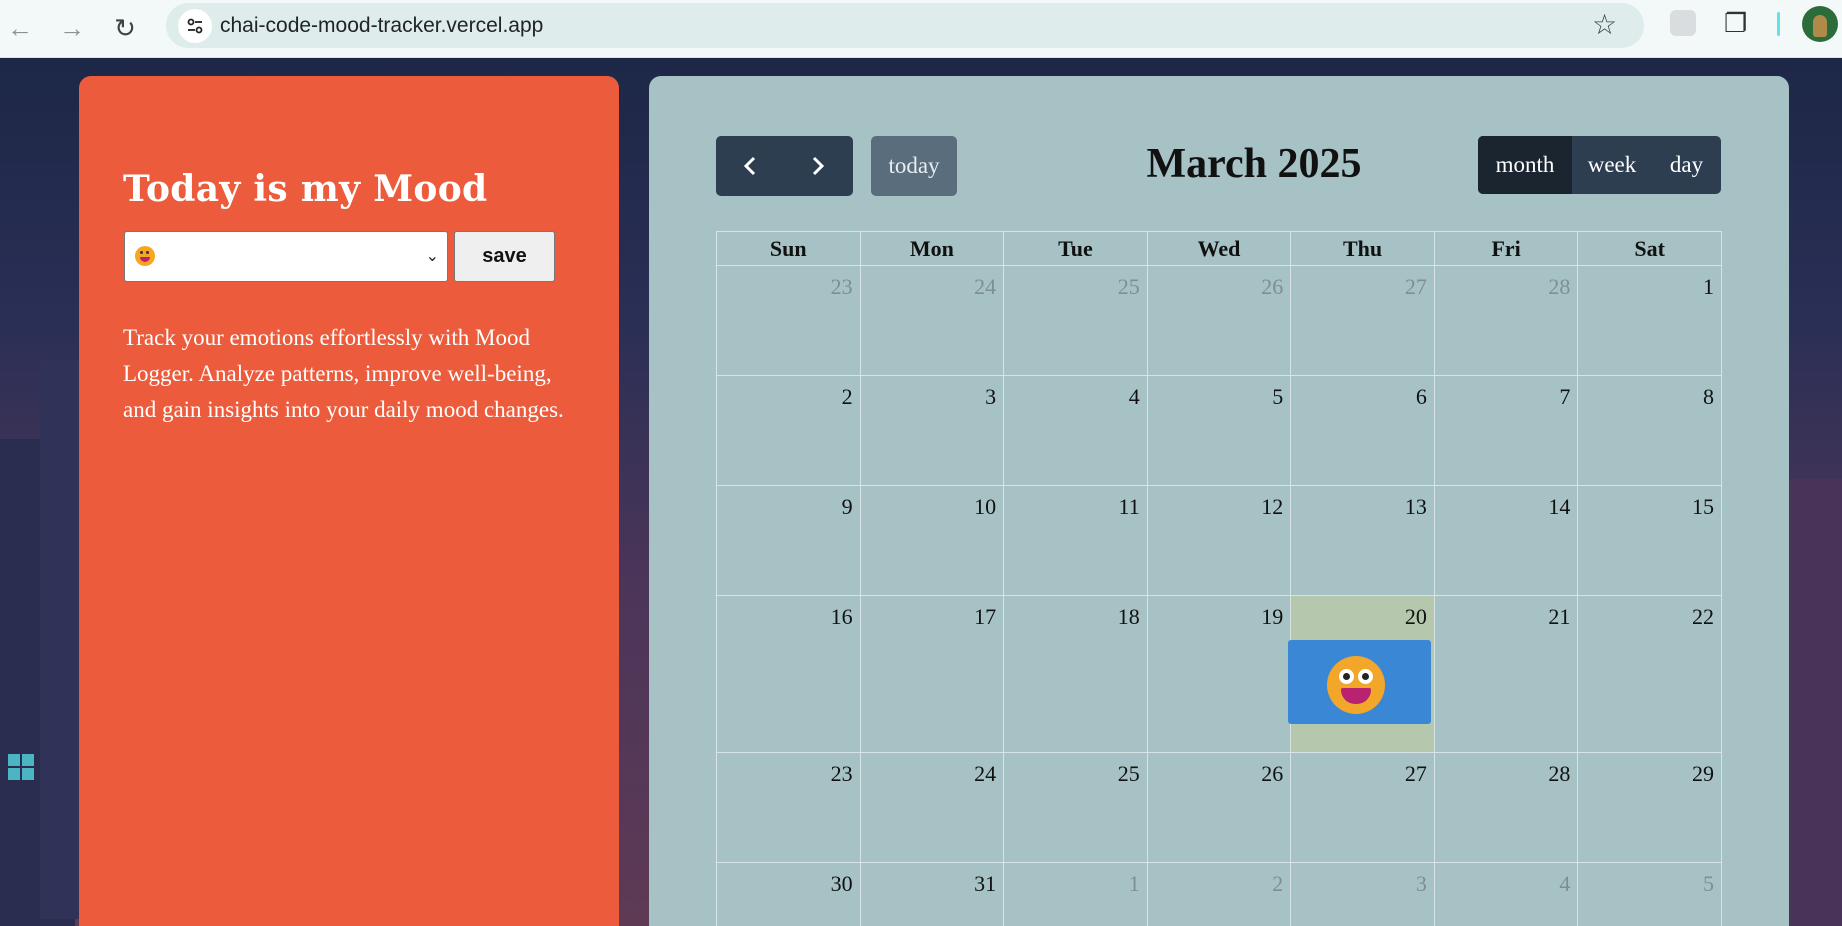 This screenshot has height=926, width=1842. I want to click on week-row: 23 24 25 26 27 28 1, so click(1219, 320).